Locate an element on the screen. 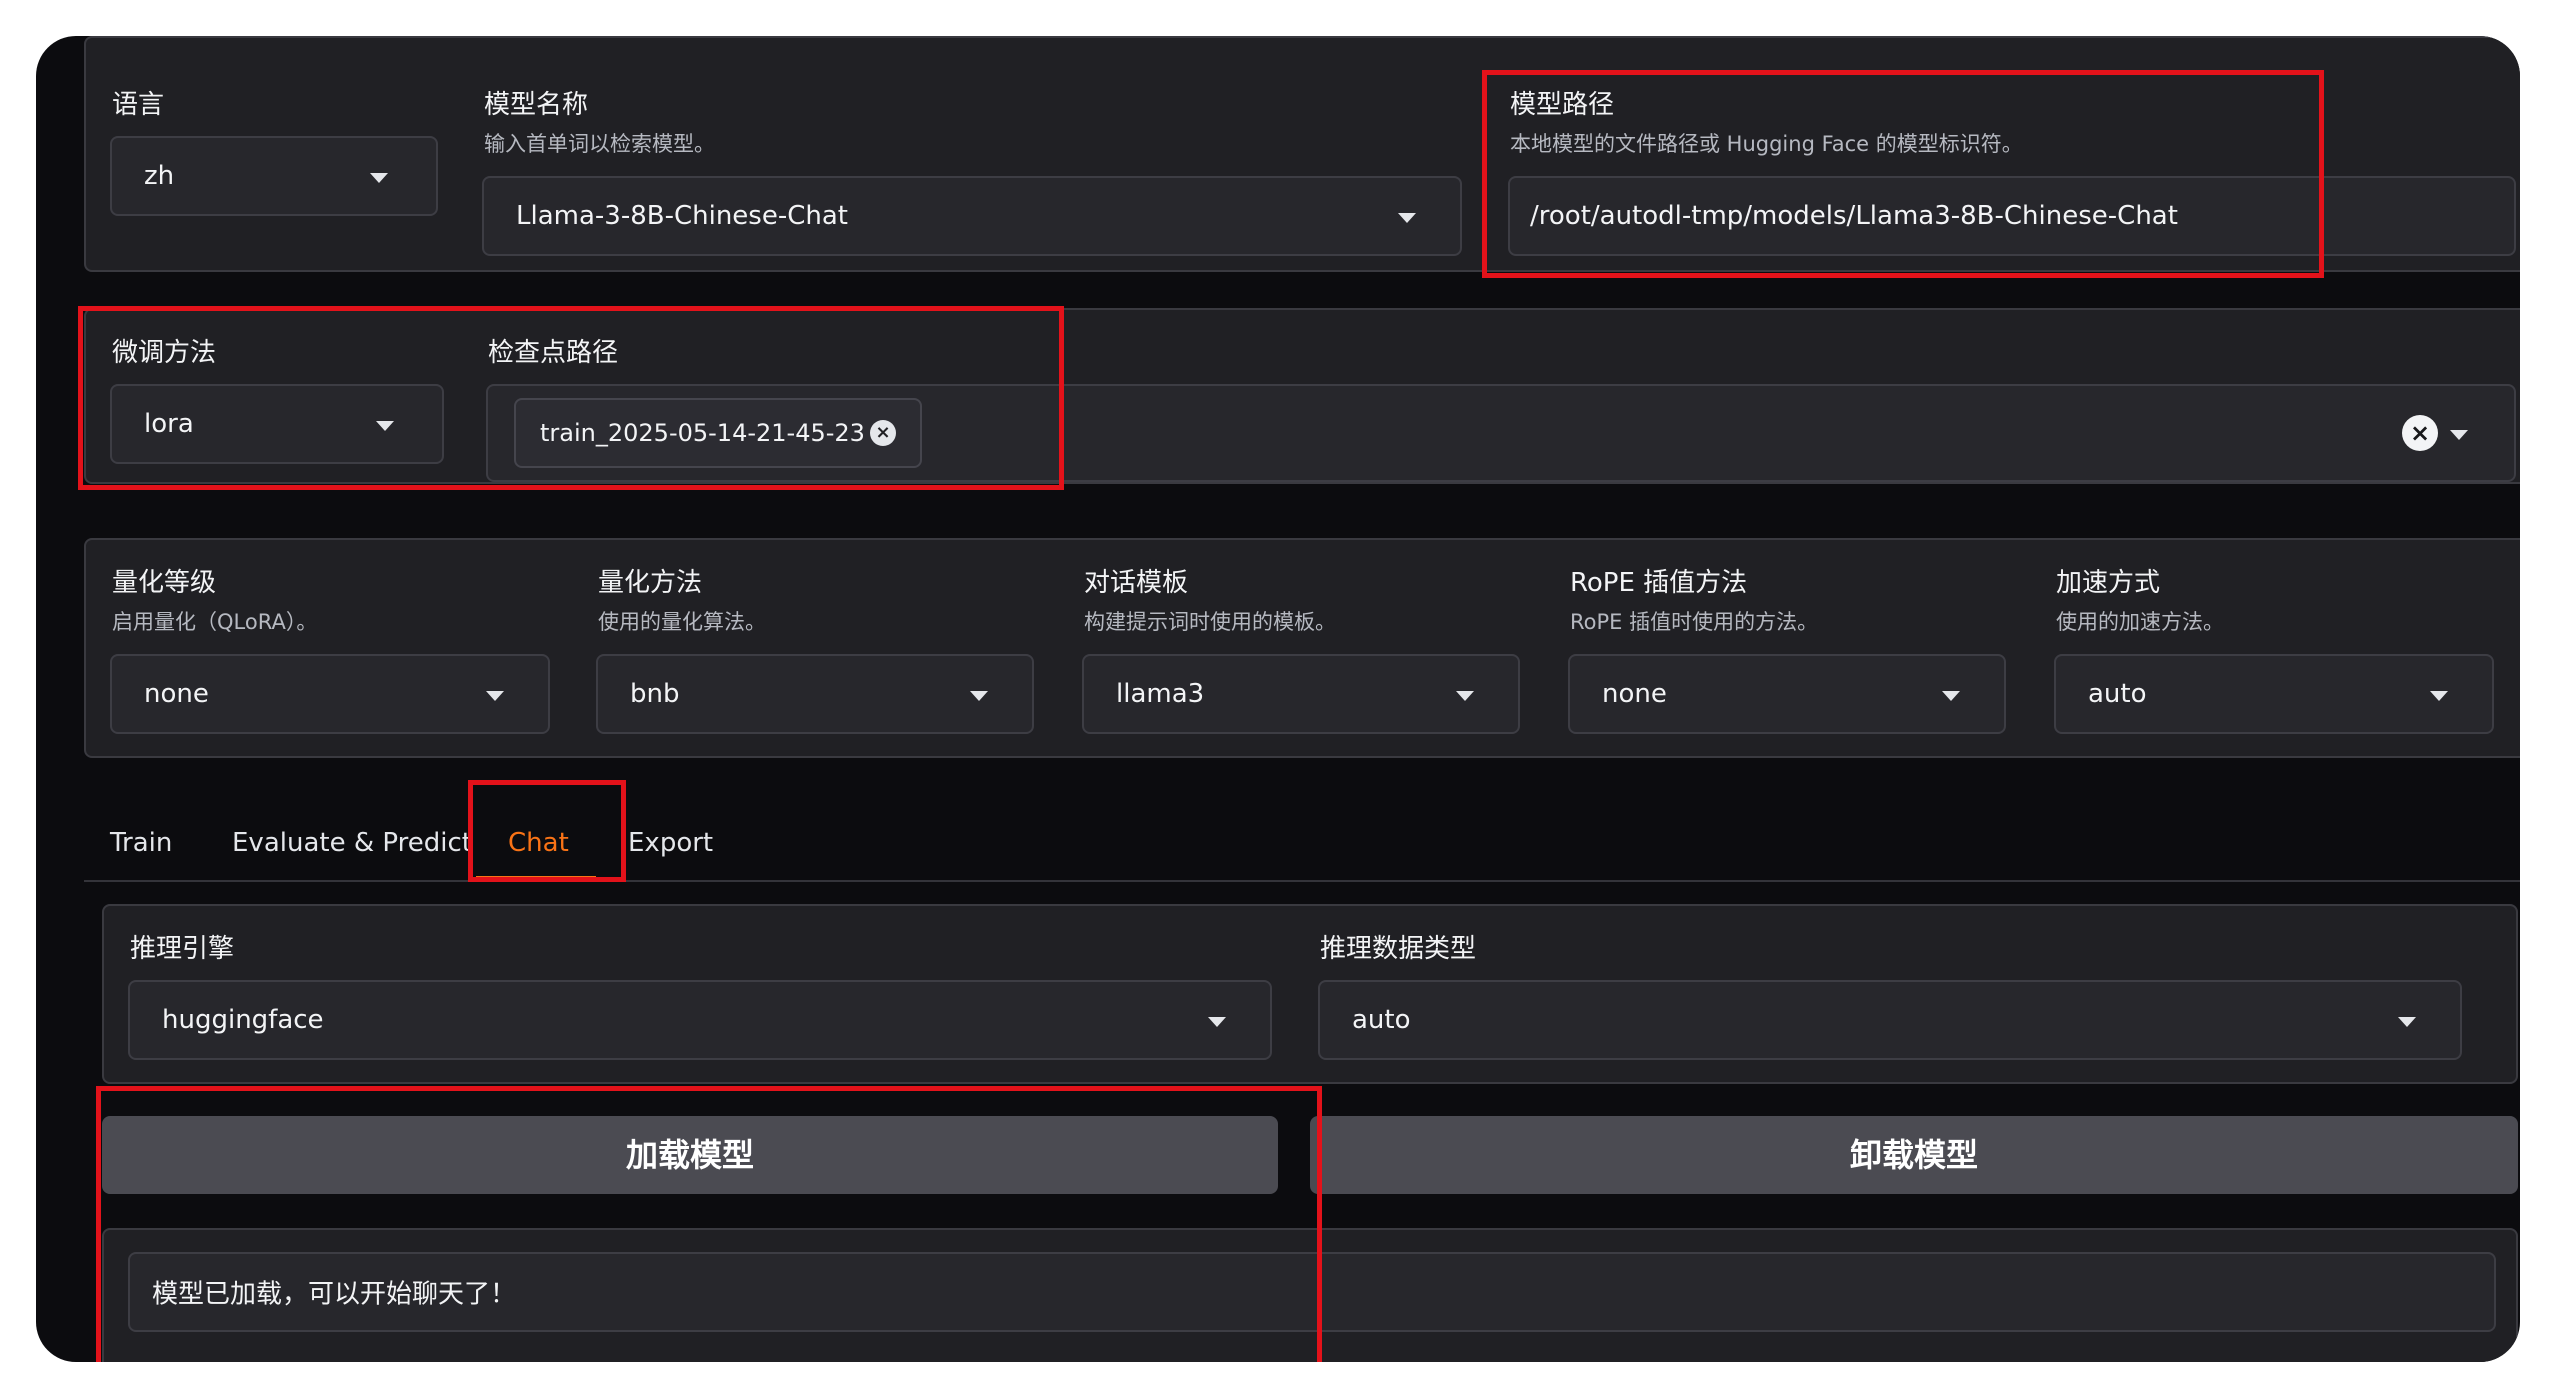  quant-method-hint: 使用的量化算法。 is located at coordinates (682, 622).